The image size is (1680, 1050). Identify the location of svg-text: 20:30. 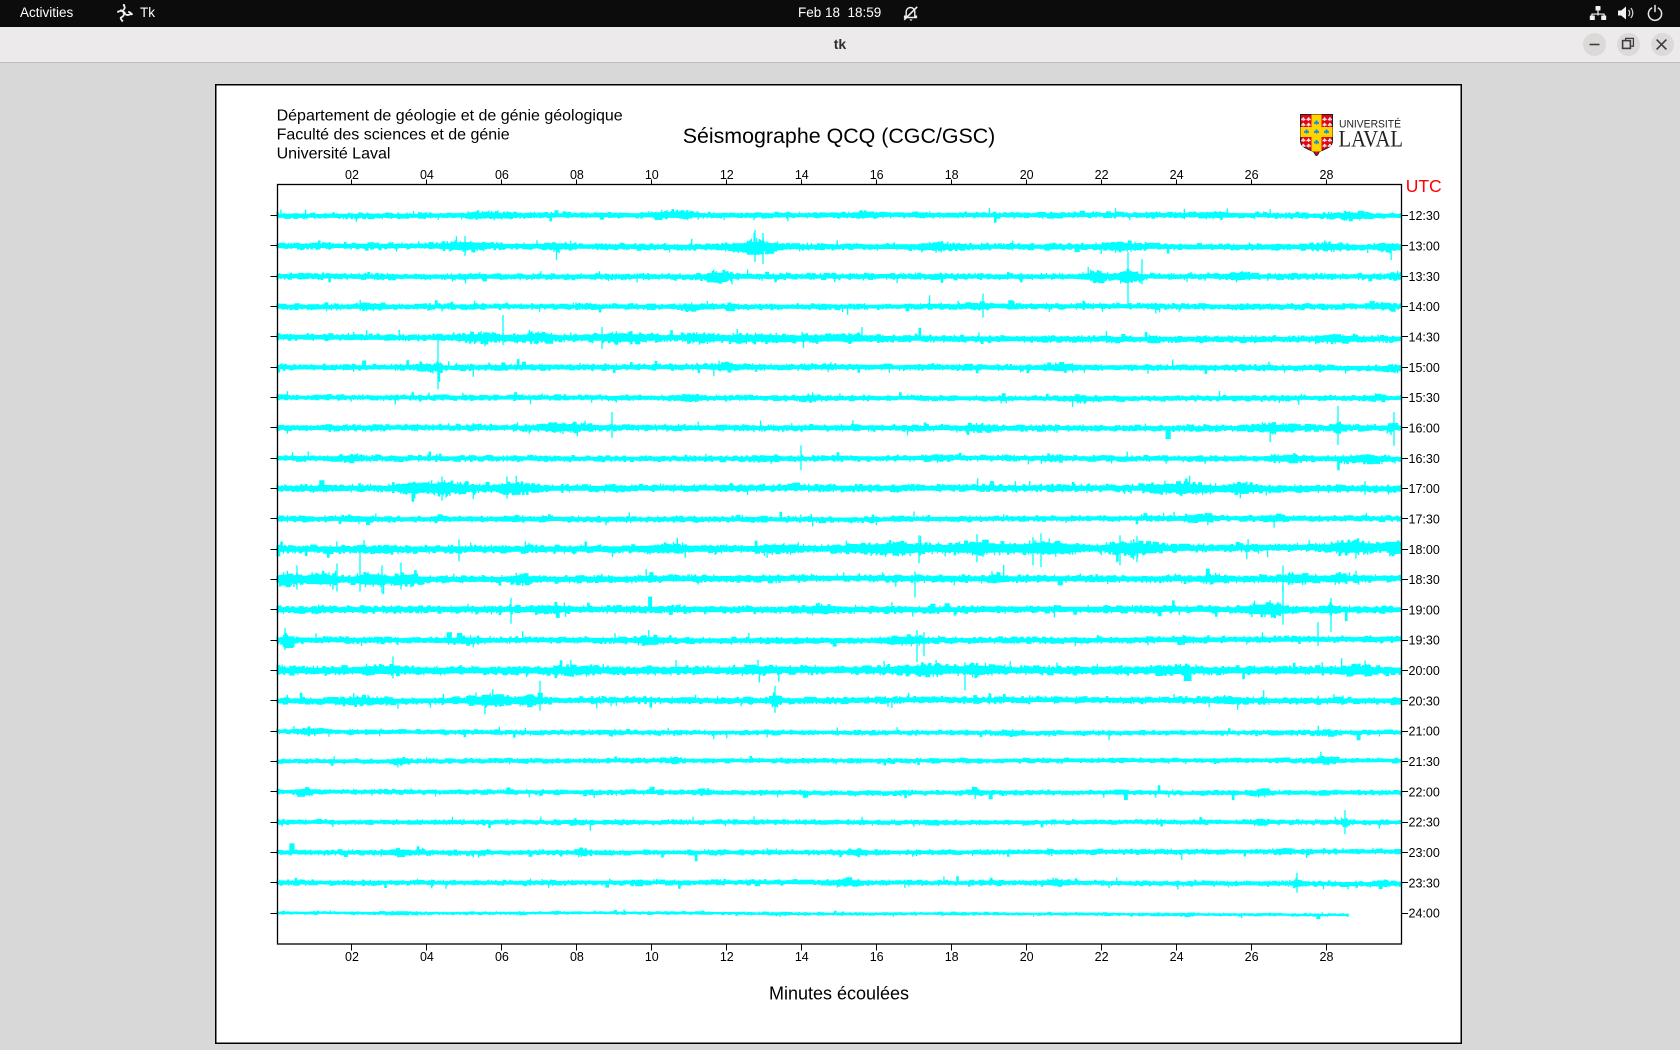
(1424, 701).